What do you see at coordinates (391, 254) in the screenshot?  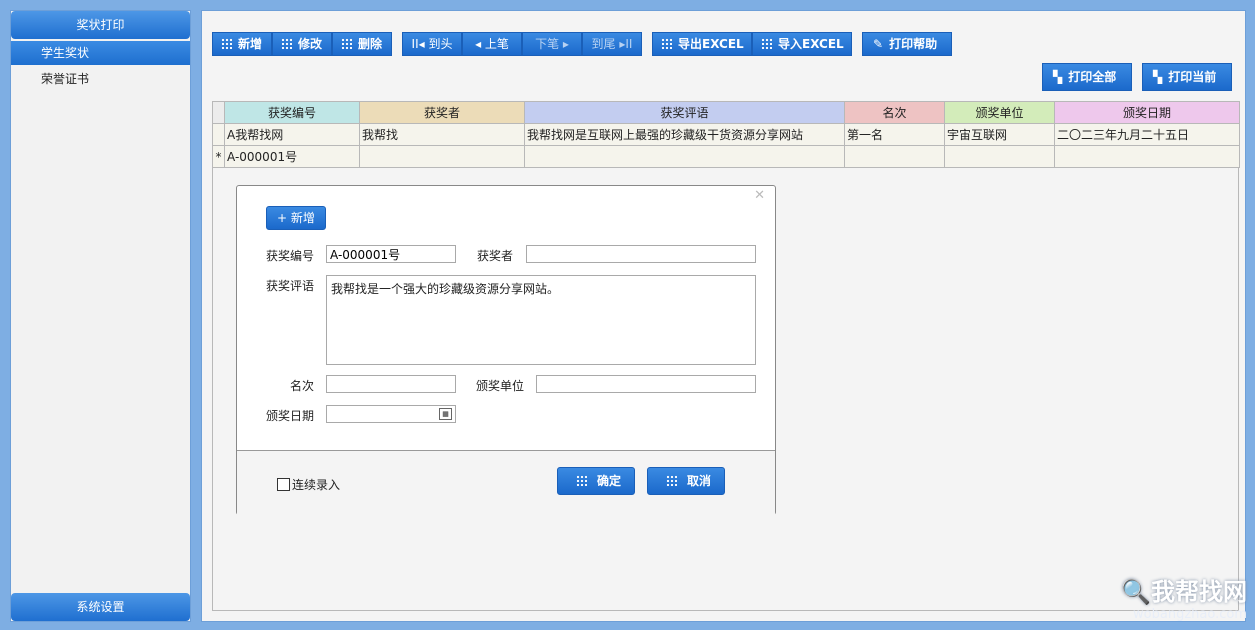 I see `award-no-input` at bounding box center [391, 254].